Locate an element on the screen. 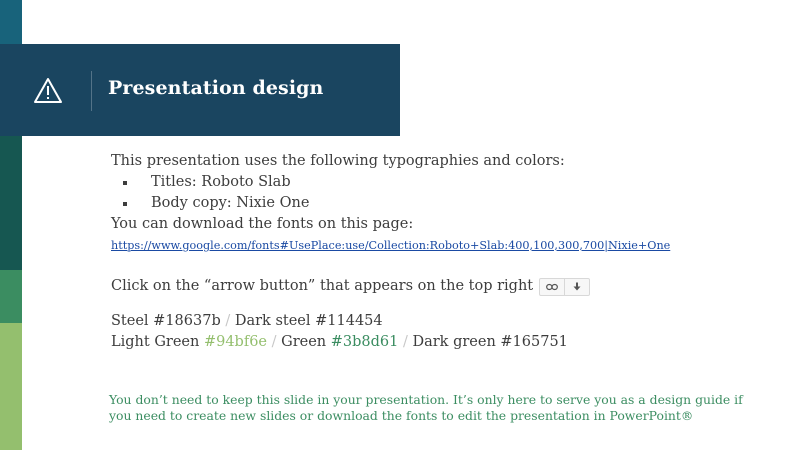 The width and height of the screenshot is (800, 450). arrow-button-widget is located at coordinates (565, 286).